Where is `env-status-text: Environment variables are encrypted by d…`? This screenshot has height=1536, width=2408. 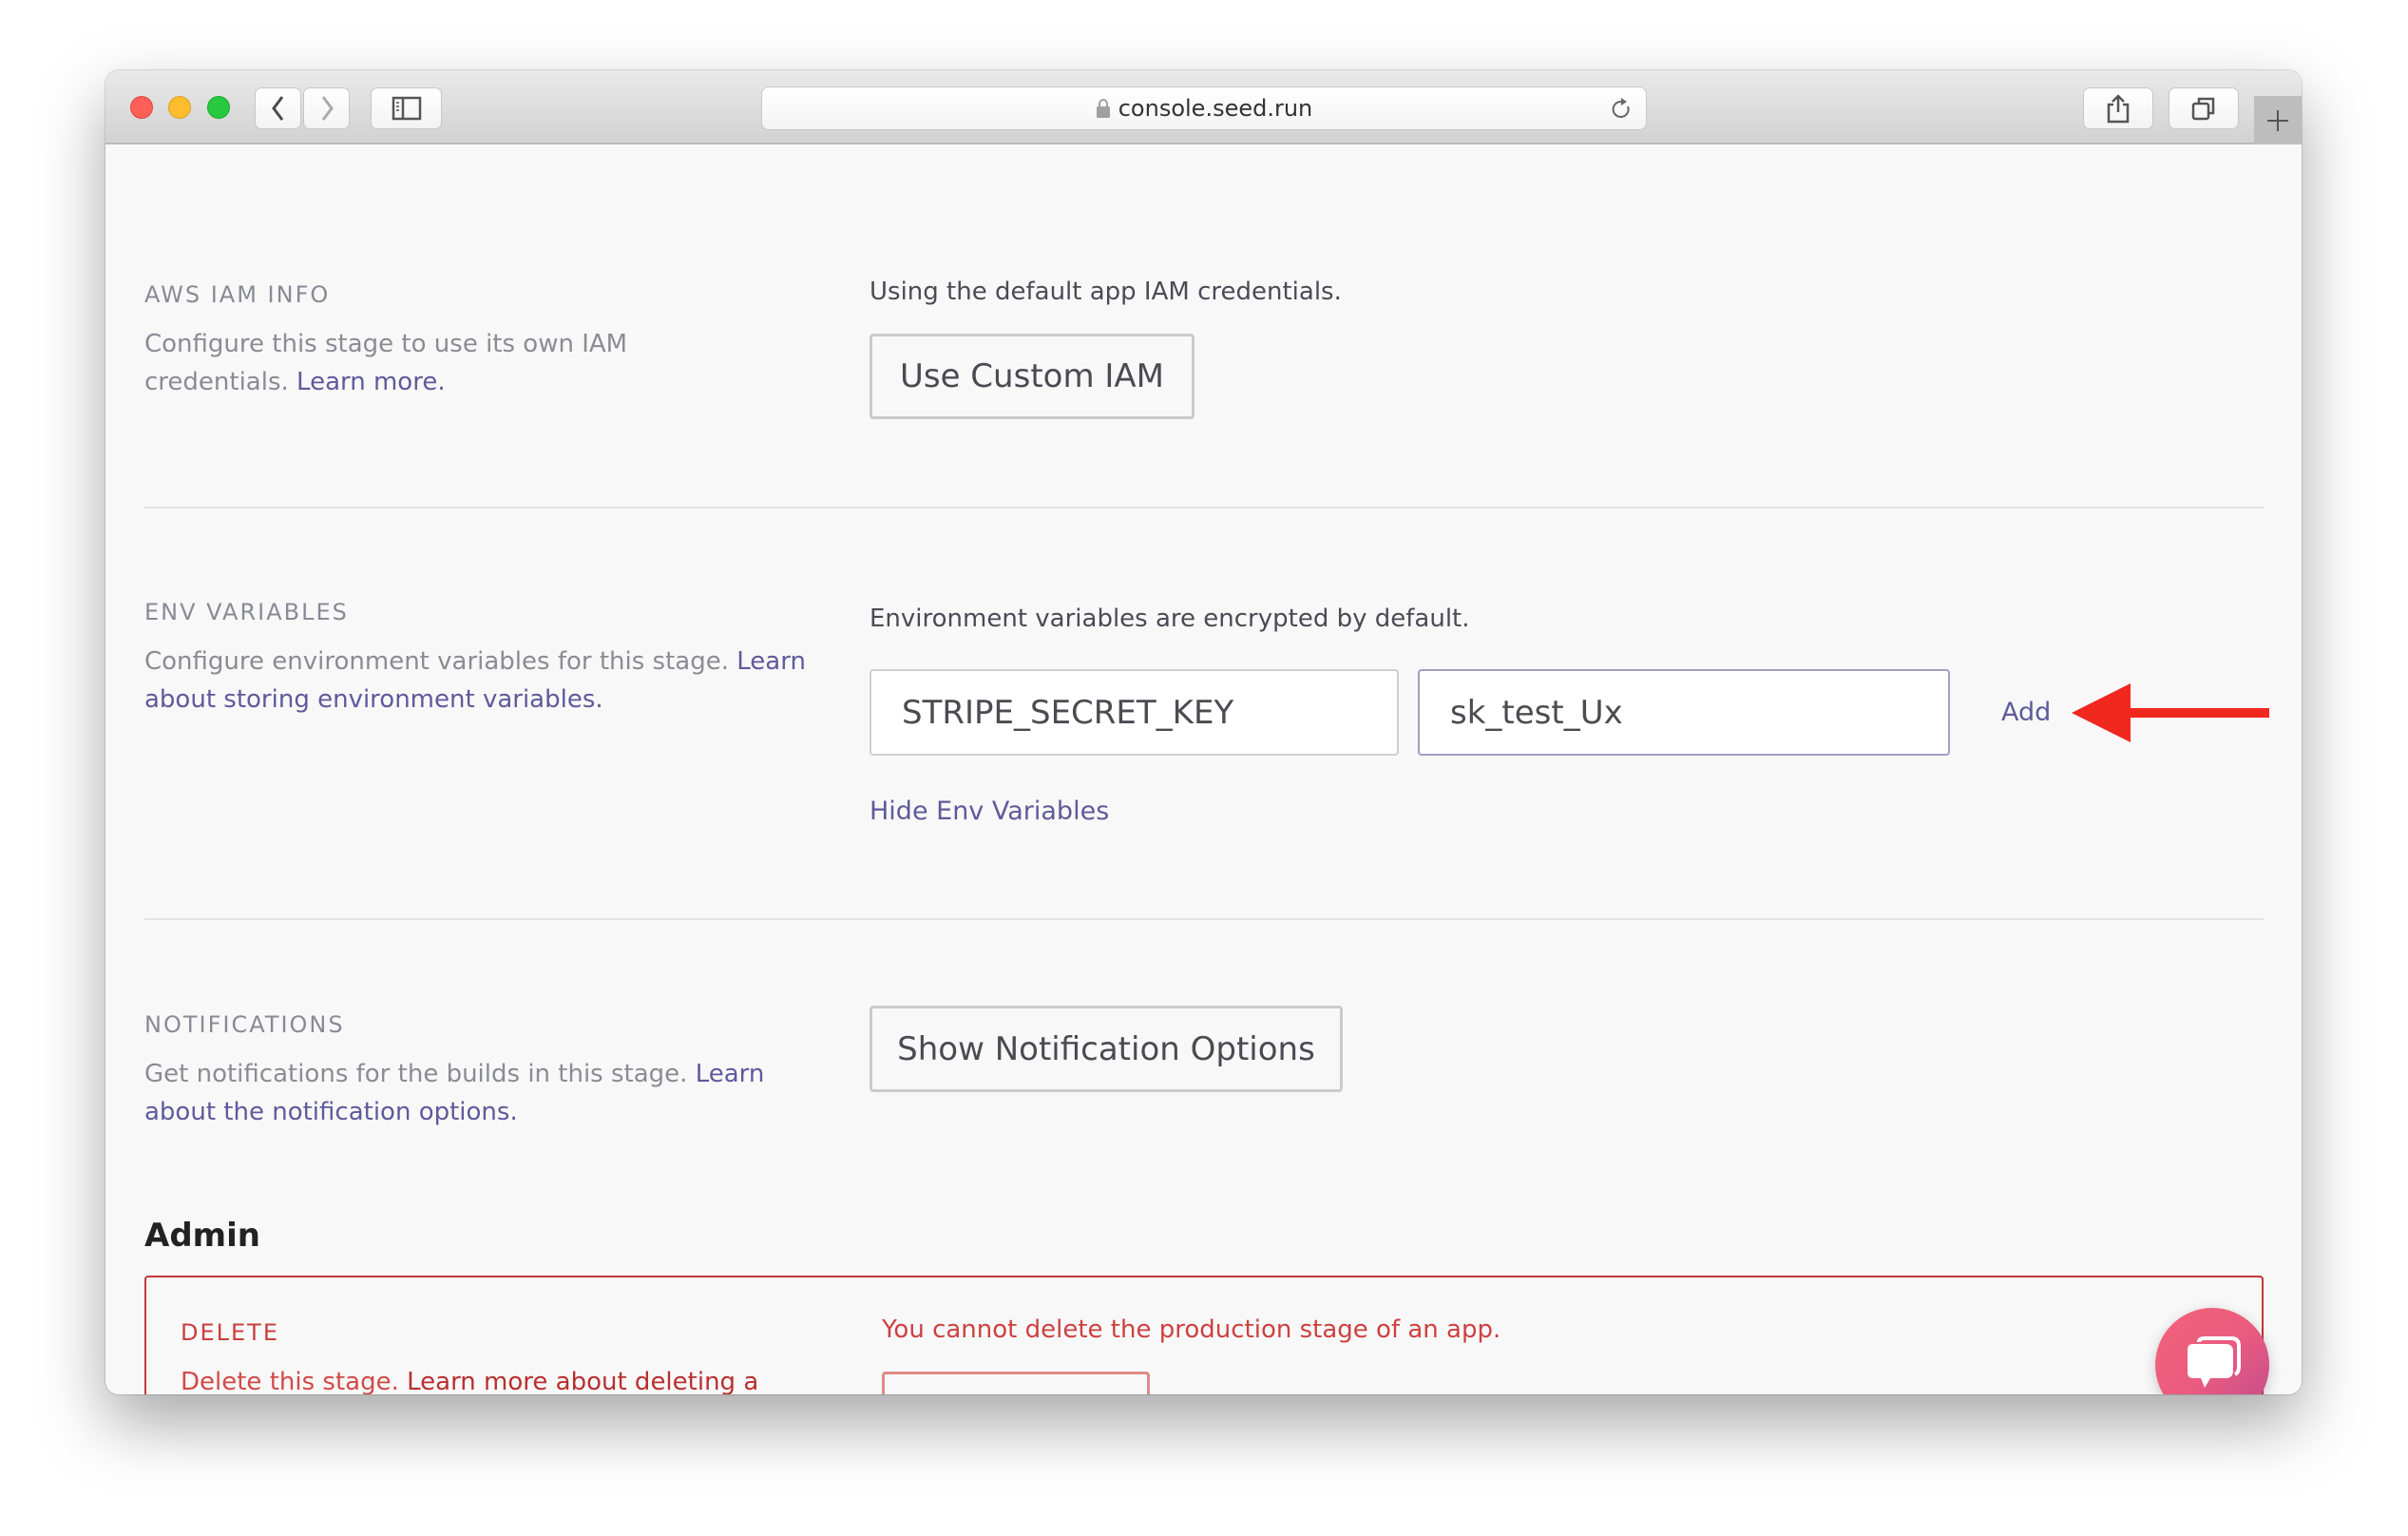
env-status-text: Environment variables are encrypted by d… is located at coordinates (1170, 619).